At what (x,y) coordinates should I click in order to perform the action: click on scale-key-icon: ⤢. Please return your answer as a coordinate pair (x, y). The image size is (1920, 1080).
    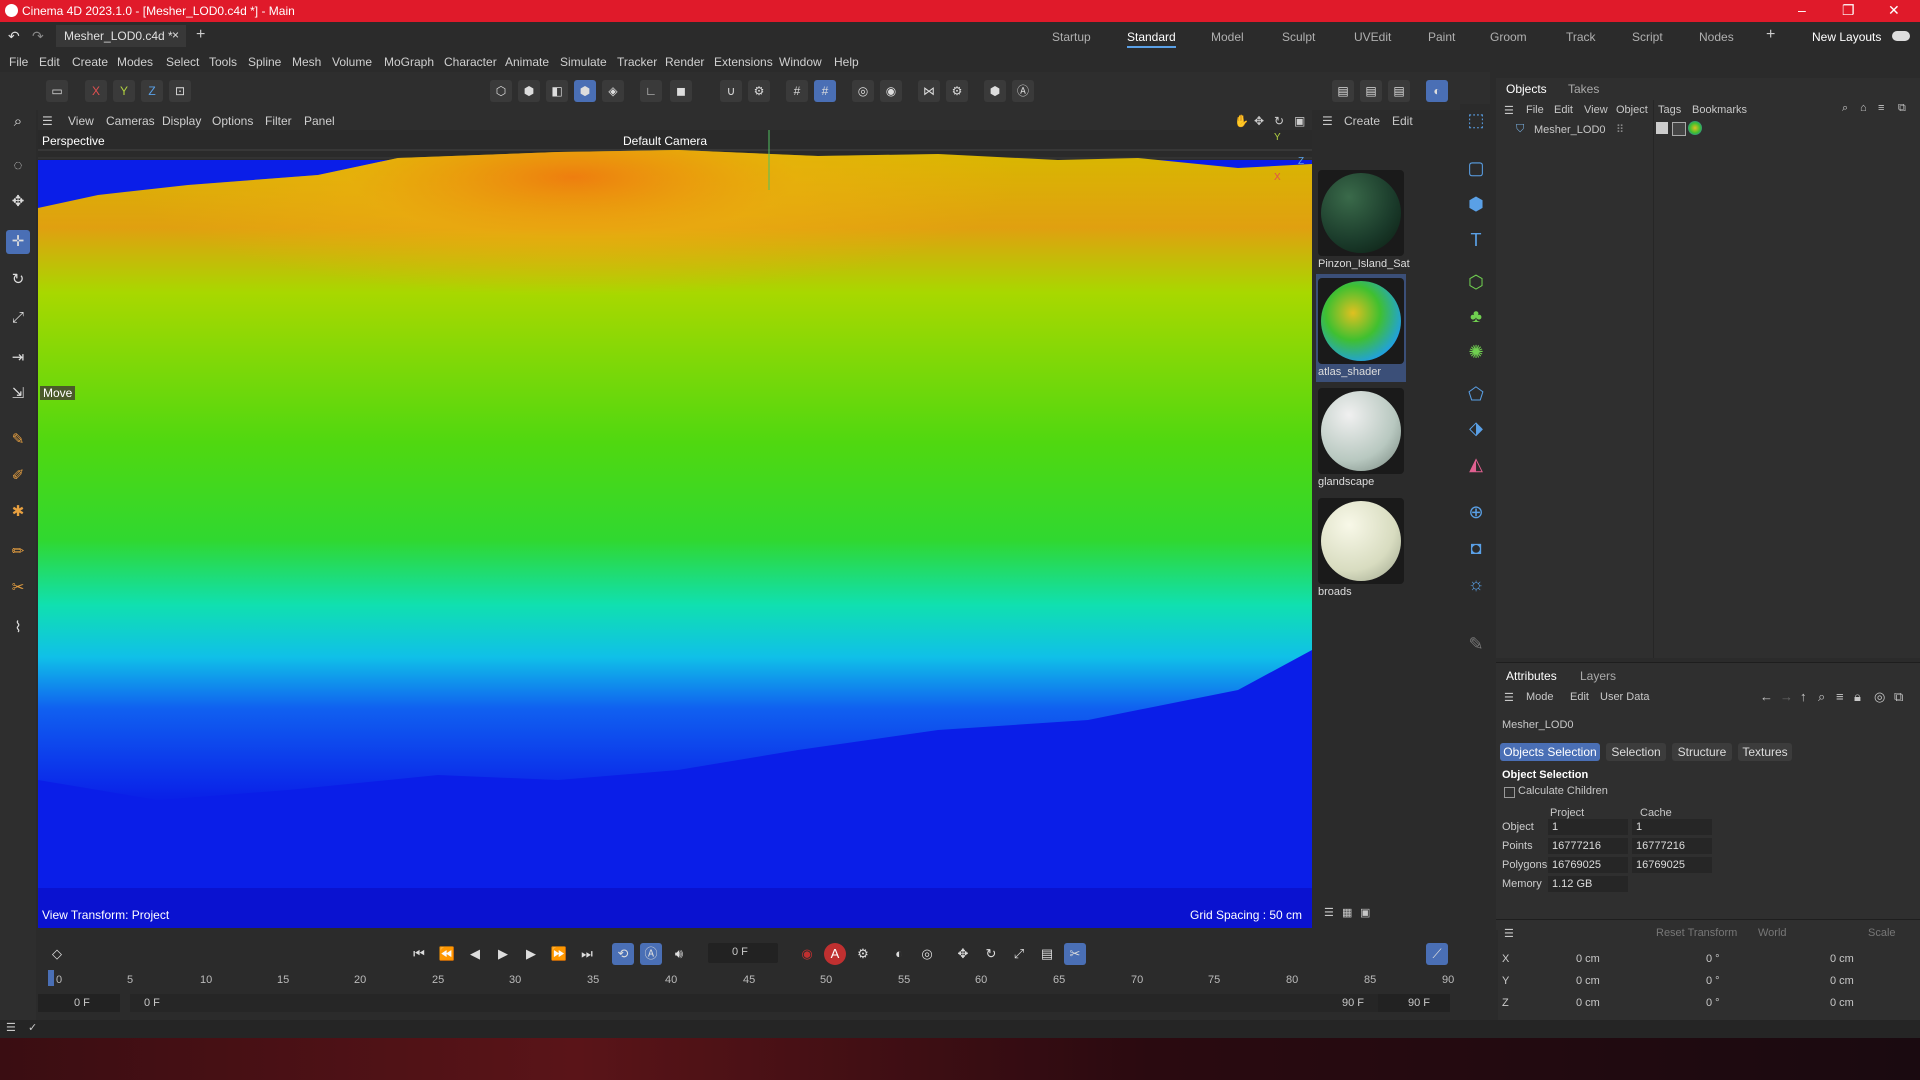
    Looking at the image, I should click on (1019, 954).